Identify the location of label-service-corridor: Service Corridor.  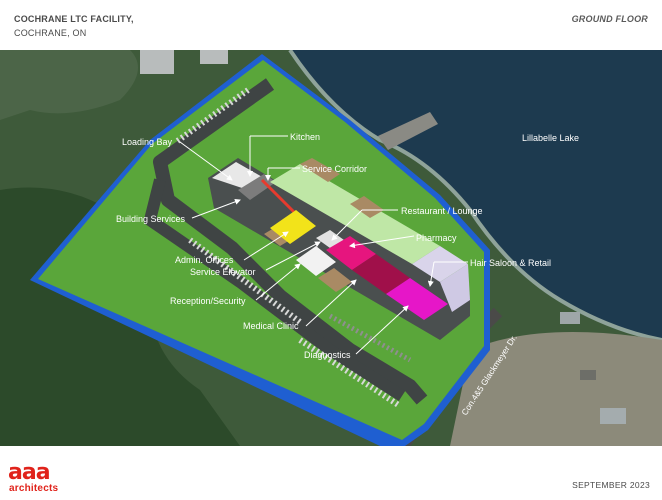
(334, 169).